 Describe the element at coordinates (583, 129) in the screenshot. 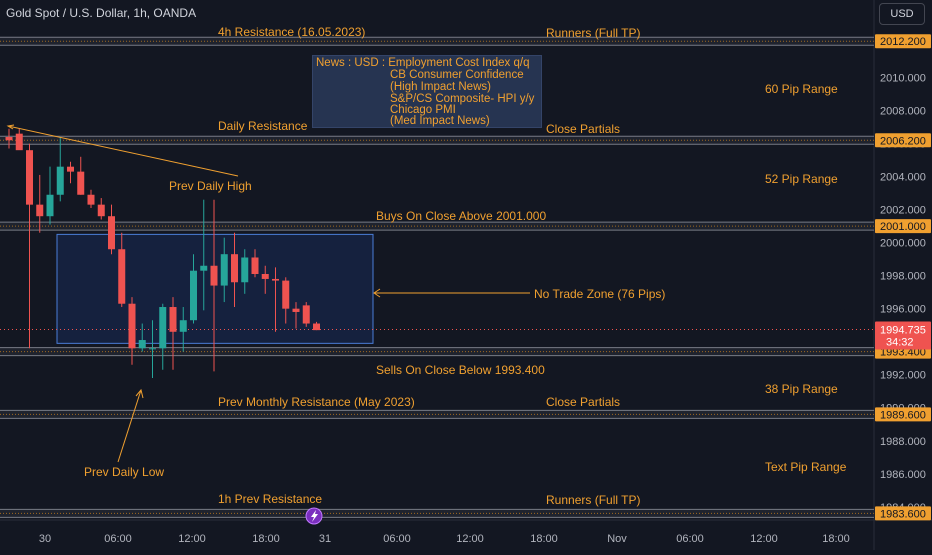

I see `label-close-partials-top: Close Partials` at that location.